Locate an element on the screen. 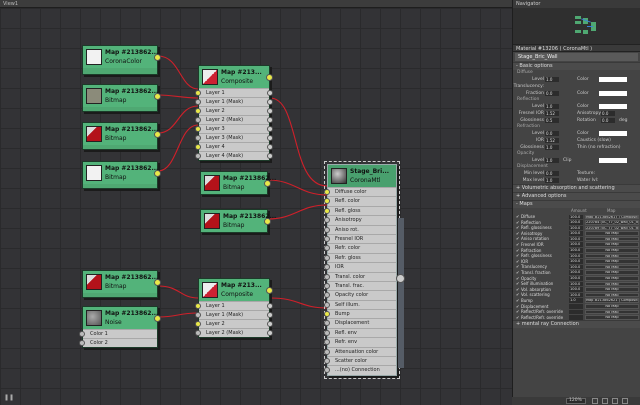  slot: Attenuation color is located at coordinates (360, 351).